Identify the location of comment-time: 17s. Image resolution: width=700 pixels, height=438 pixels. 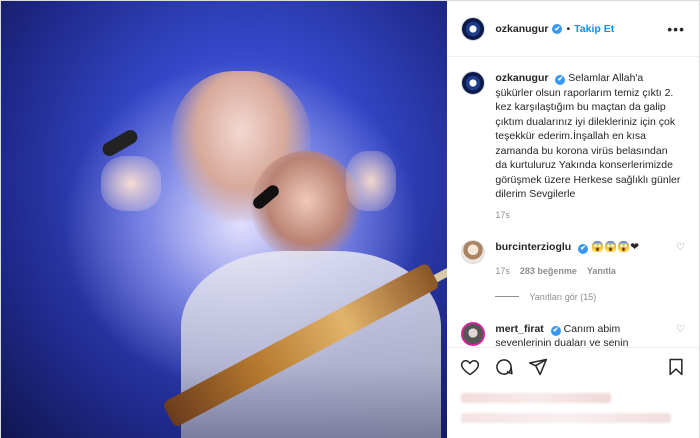
(502, 270).